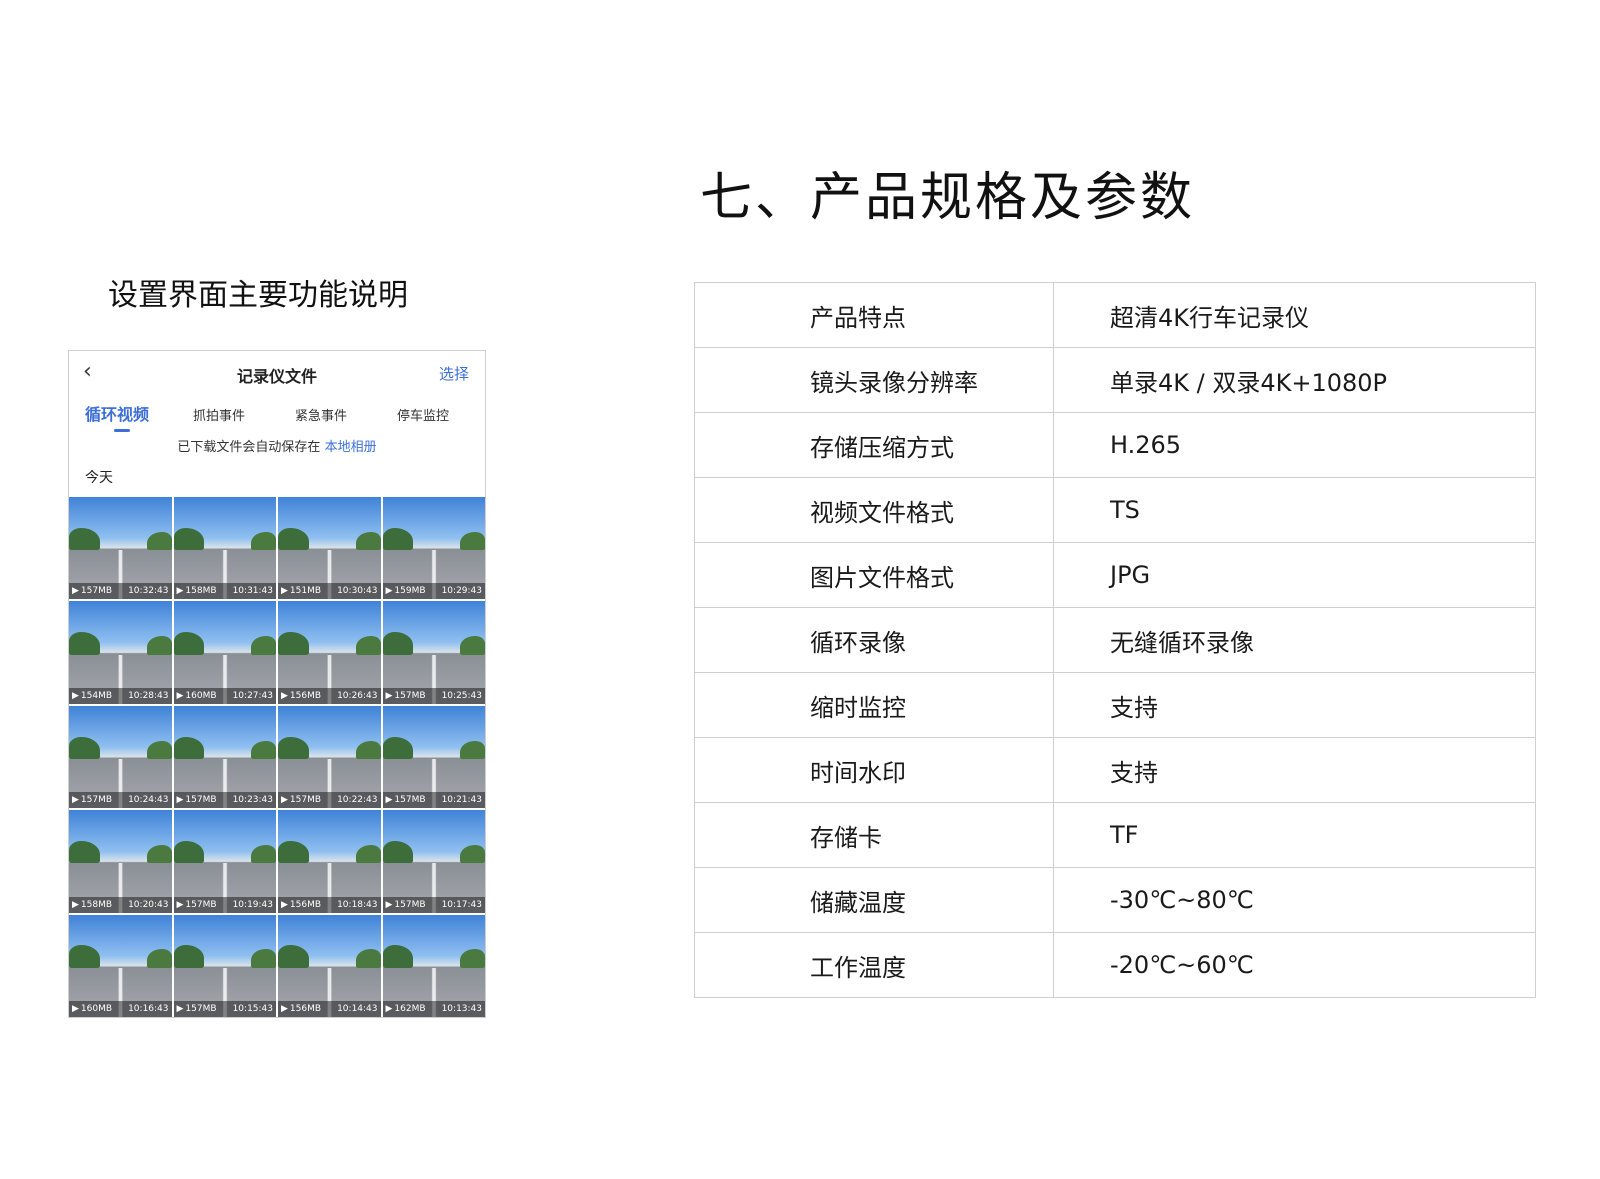  Describe the element at coordinates (1115, 575) in the screenshot. I see `spec-row: 图片文件格式 JPG` at that location.